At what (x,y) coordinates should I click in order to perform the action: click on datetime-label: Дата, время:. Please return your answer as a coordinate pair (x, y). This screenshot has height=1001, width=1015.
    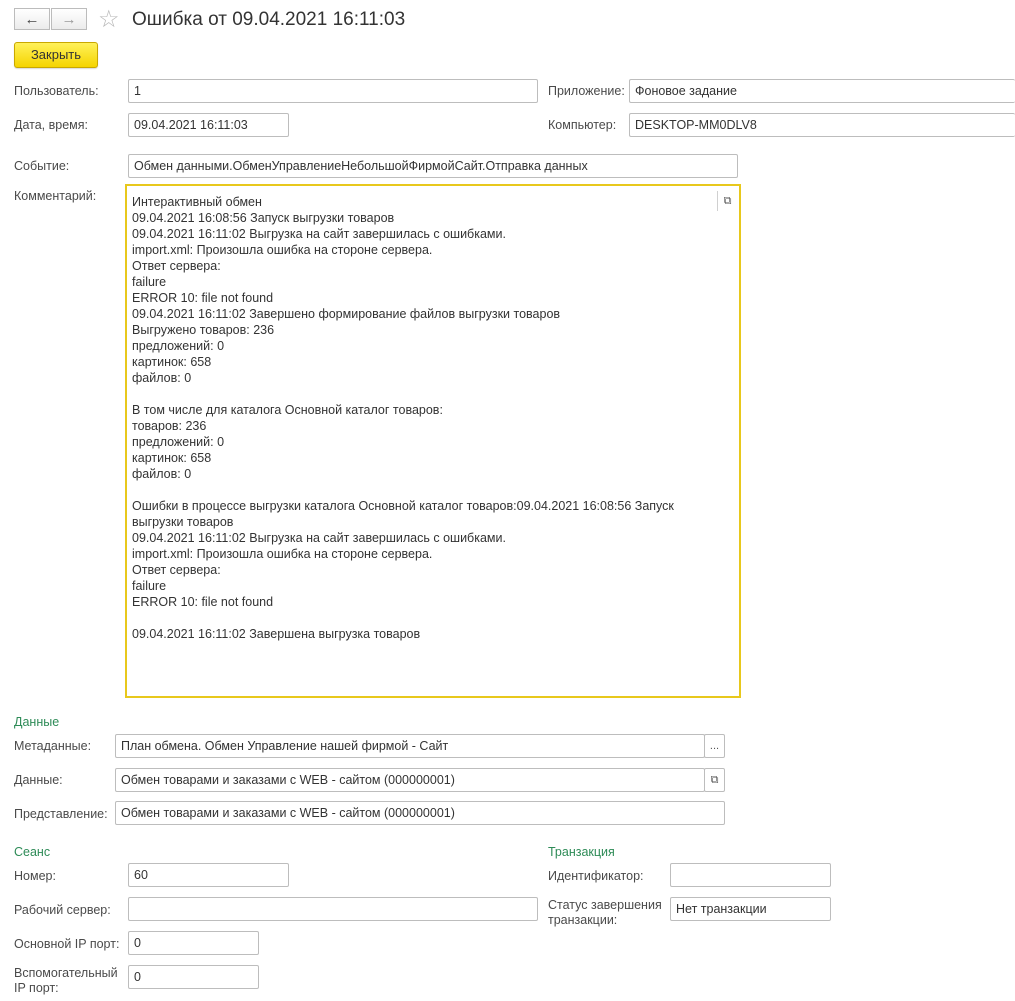
    Looking at the image, I should click on (51, 125).